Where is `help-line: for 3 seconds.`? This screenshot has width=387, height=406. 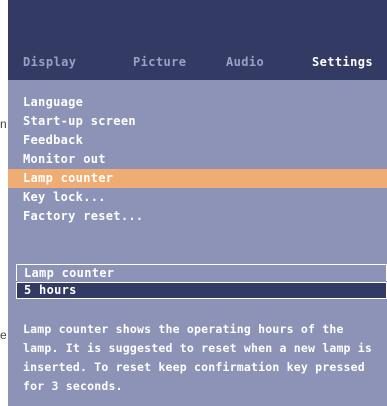 help-line: for 3 seconds. is located at coordinates (73, 386).